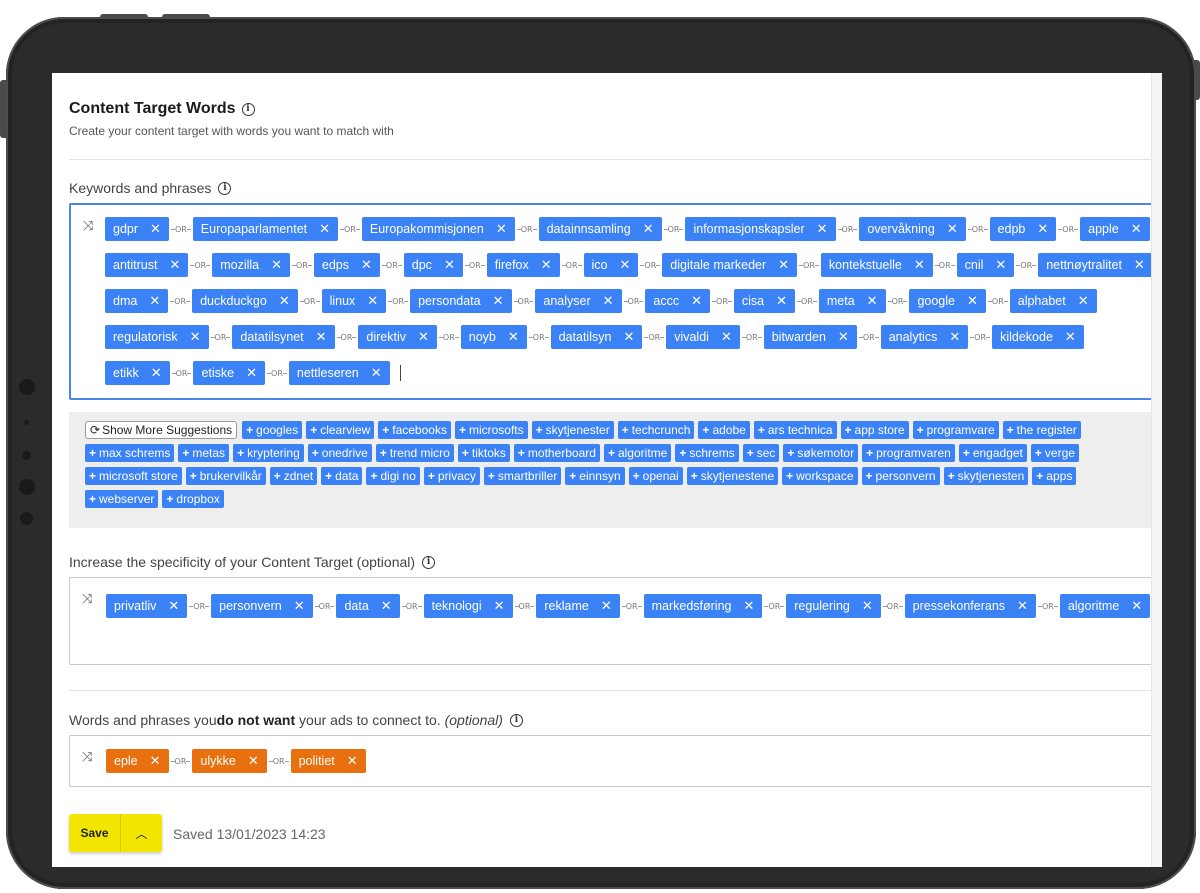  I want to click on info-icon: i, so click(516, 720).